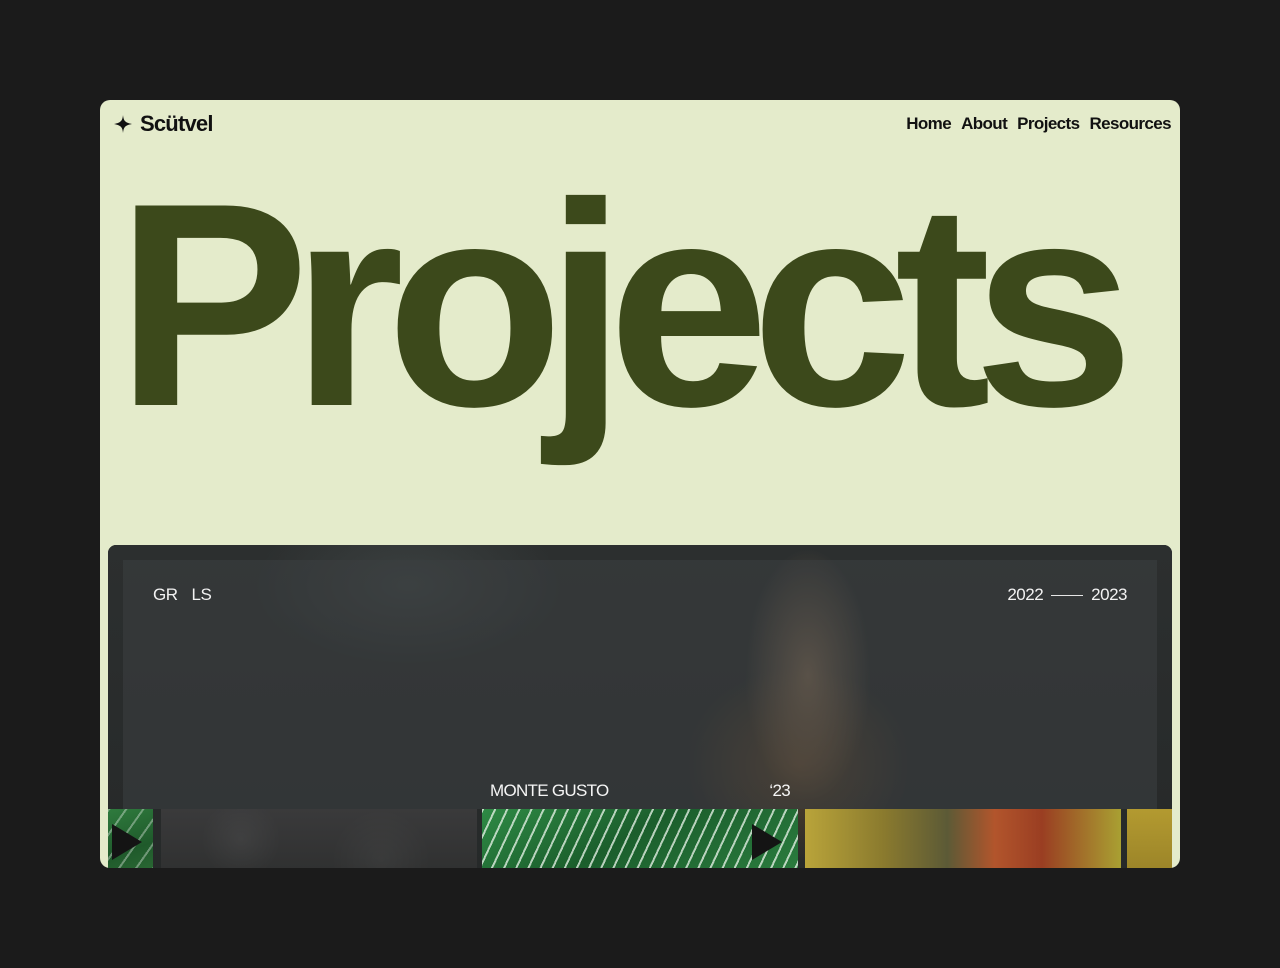 The image size is (1280, 968). I want to click on nav-about-link: About, so click(984, 124).